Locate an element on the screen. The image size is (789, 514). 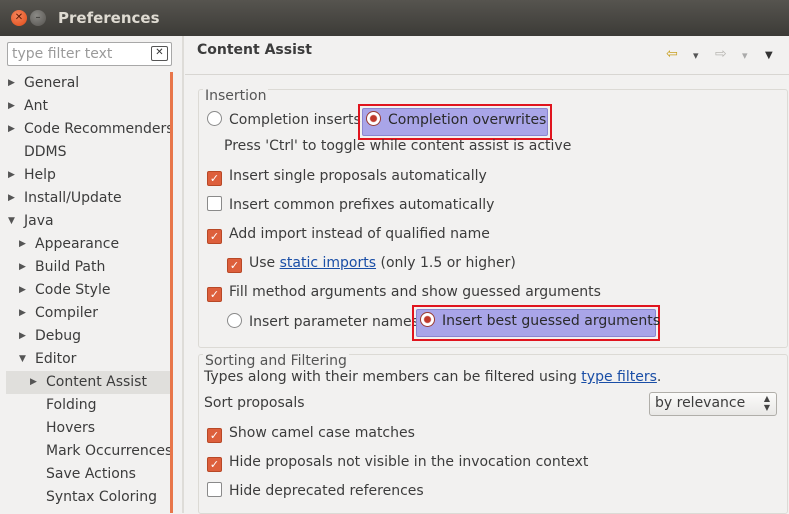
tree-item-label: Content Assist is located at coordinates (96, 382).